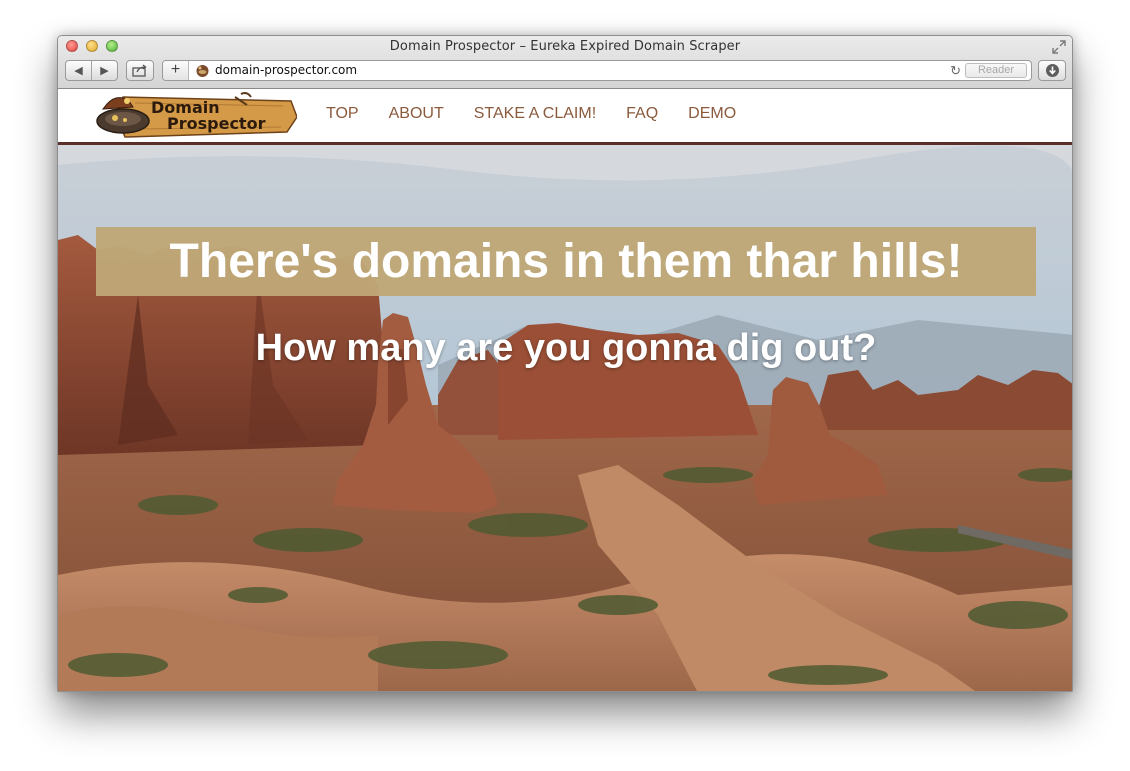  Describe the element at coordinates (535, 114) in the screenshot. I see `nav-link-stake-a-claim: STAKE A CLAIM!` at that location.